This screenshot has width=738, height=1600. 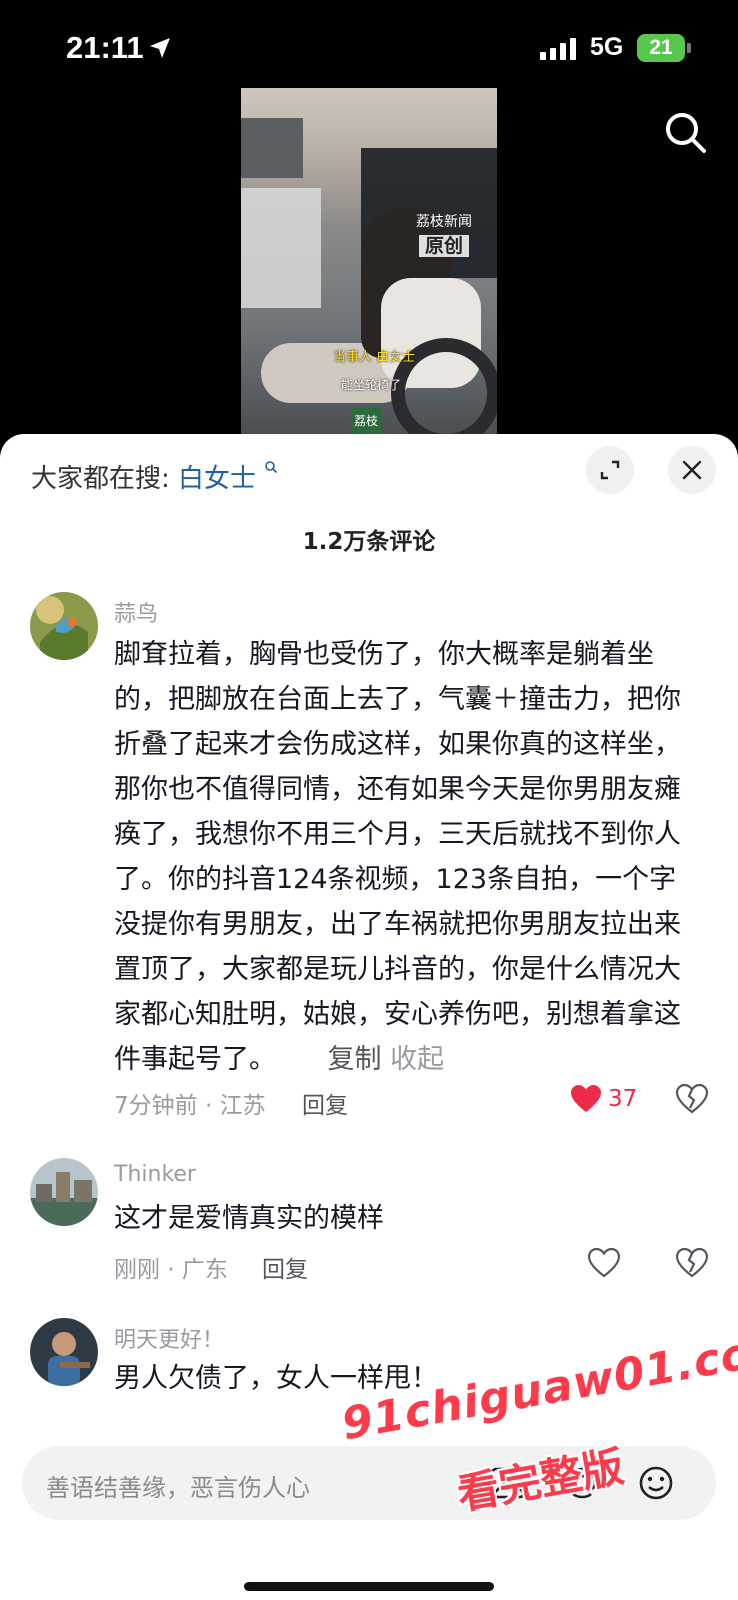 I want to click on comment-input-placeholder: 善语结善缘，恶言伤人心, so click(x=178, y=1488).